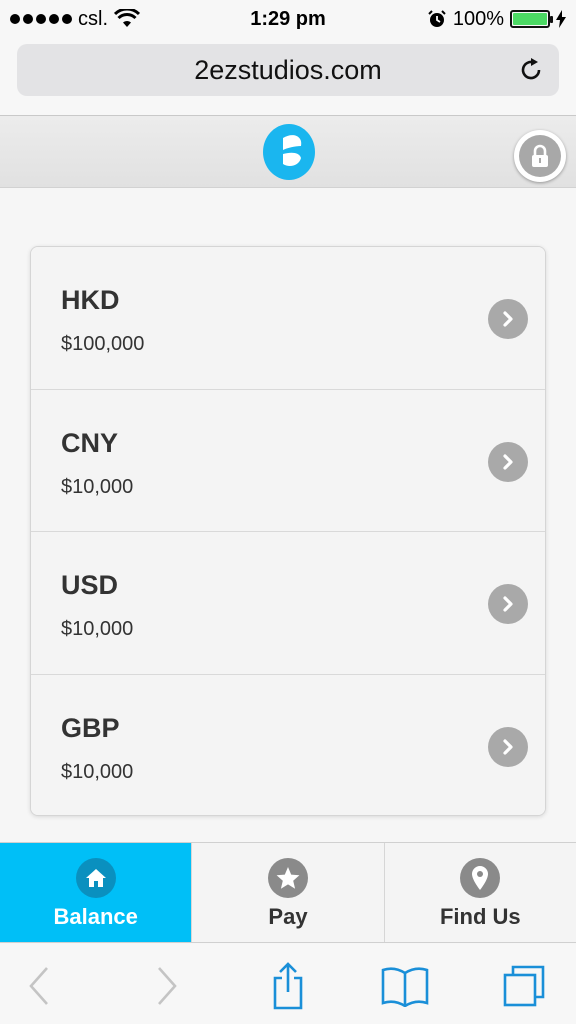 This screenshot has width=576, height=1024. What do you see at coordinates (40, 986) in the screenshot?
I see `back-icon` at bounding box center [40, 986].